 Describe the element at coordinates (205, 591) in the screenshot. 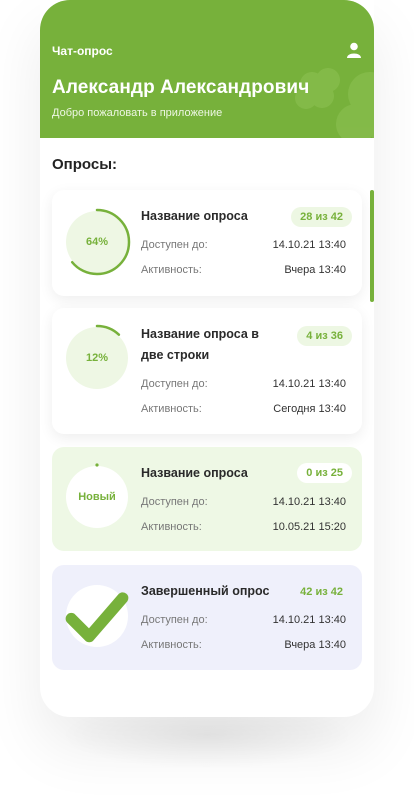

I see `survey-title: Завершенный опрос` at that location.